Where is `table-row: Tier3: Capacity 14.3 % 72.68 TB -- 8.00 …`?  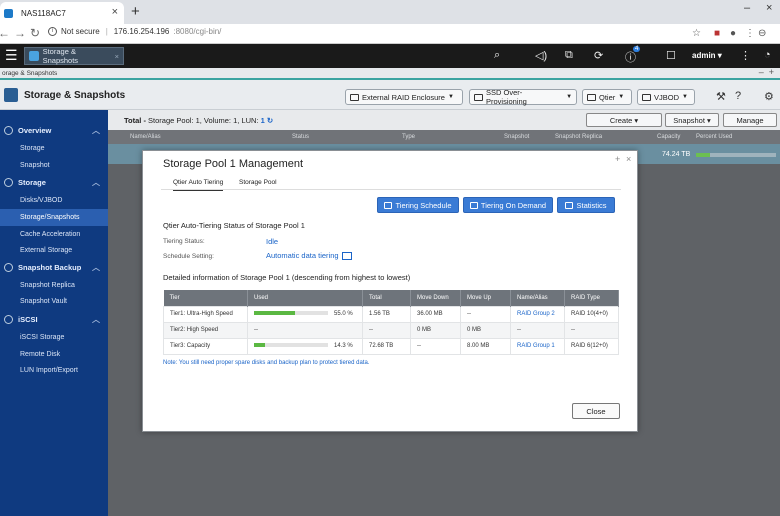
table-row: Tier3: Capacity 14.3 % 72.68 TB -- 8.00 … is located at coordinates (391, 346).